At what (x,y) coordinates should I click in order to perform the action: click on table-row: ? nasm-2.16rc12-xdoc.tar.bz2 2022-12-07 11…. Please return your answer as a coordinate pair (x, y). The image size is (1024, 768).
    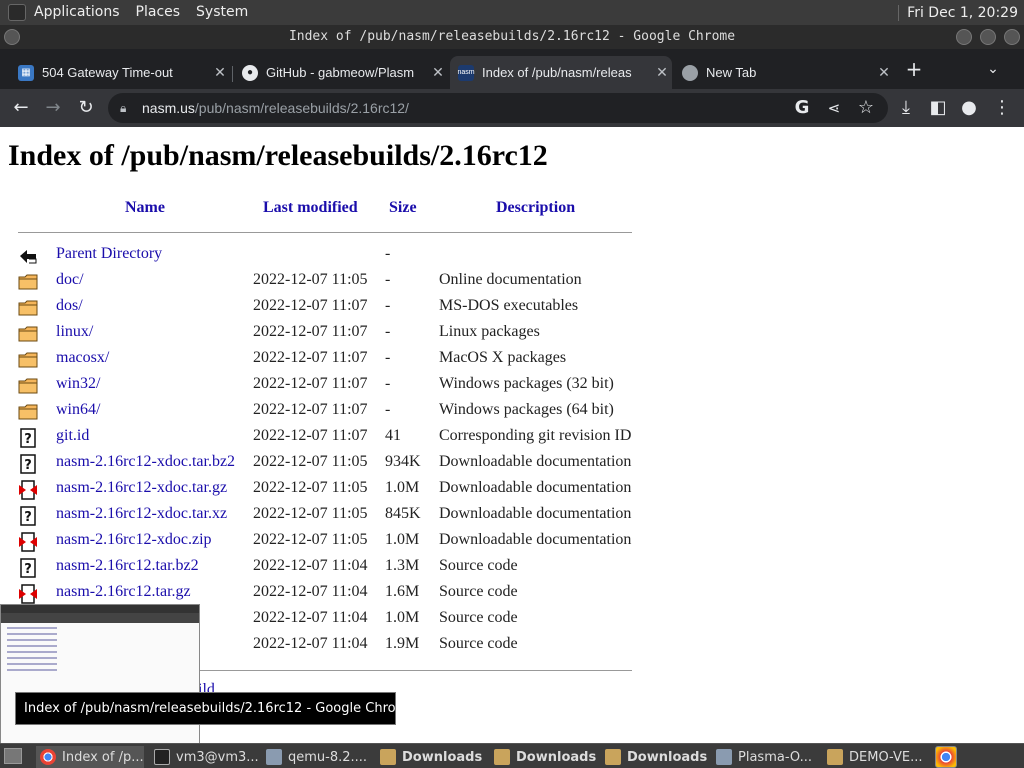
    Looking at the image, I should click on (320, 464).